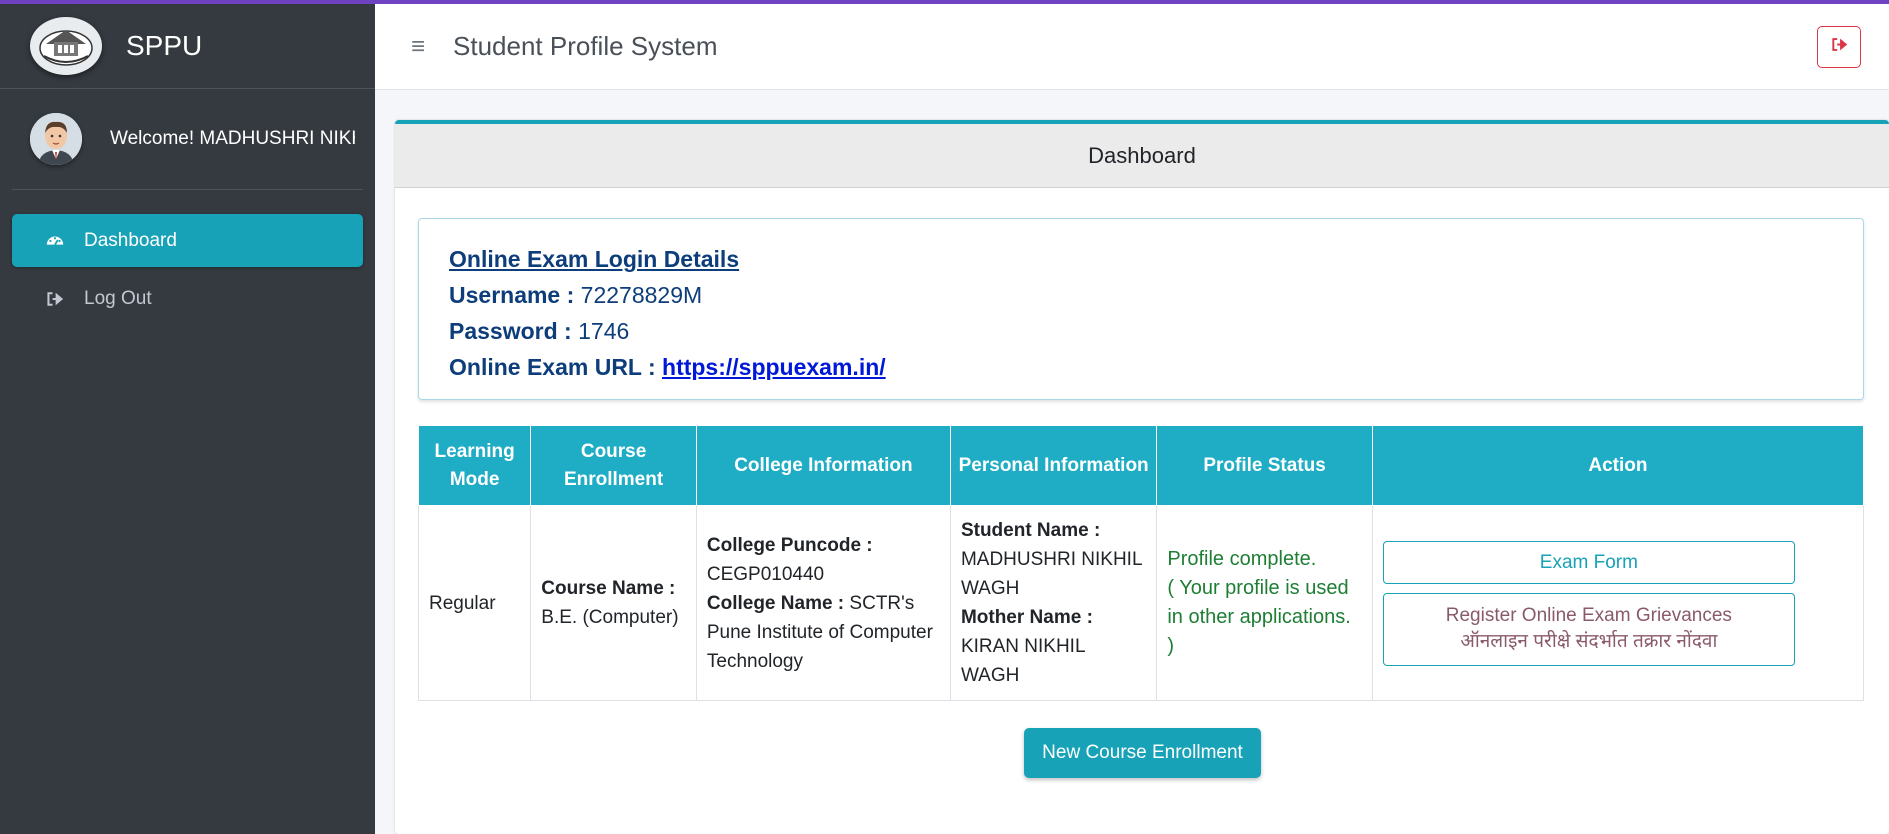 This screenshot has height=834, width=1889. What do you see at coordinates (604, 331) in the screenshot?
I see `password-value: 1746` at bounding box center [604, 331].